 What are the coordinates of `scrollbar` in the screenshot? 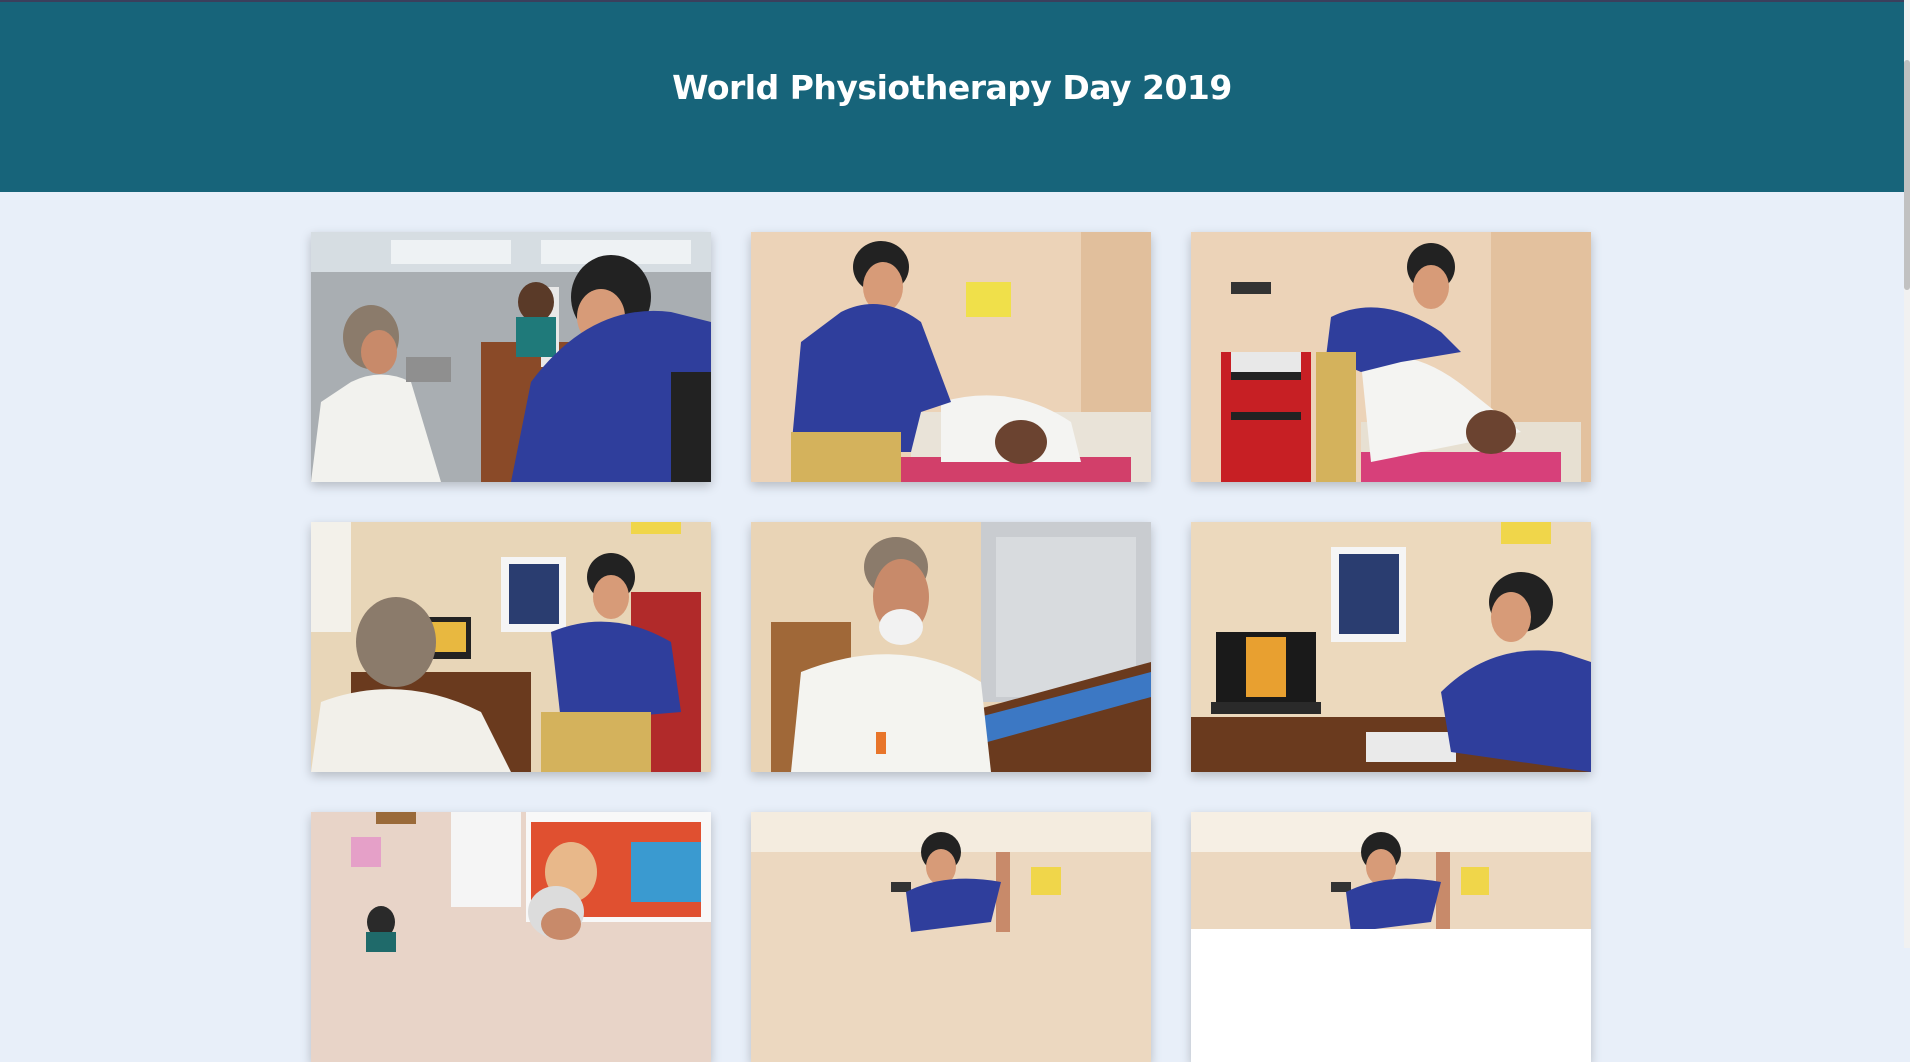 It's located at (1907, 474).